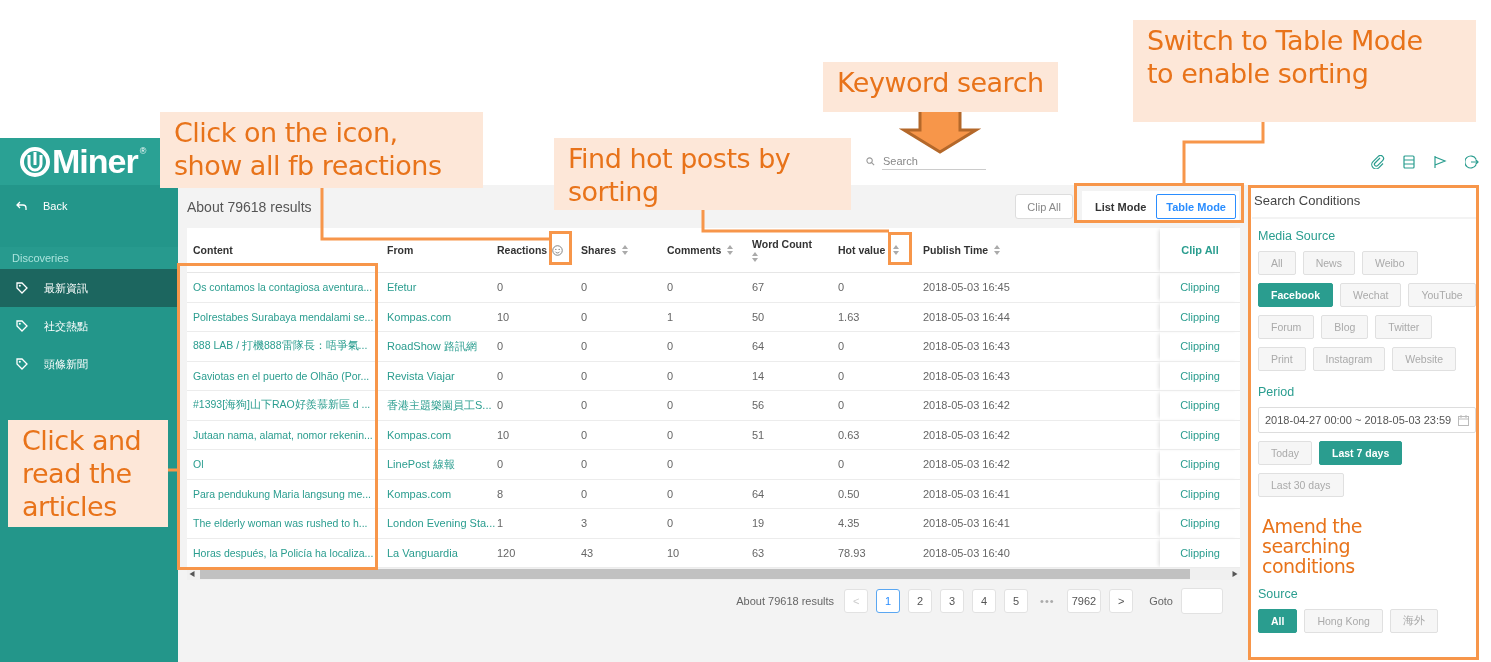 The height and width of the screenshot is (662, 1491). I want to click on table-cell: 2018-05-03 16:44, so click(966, 316).